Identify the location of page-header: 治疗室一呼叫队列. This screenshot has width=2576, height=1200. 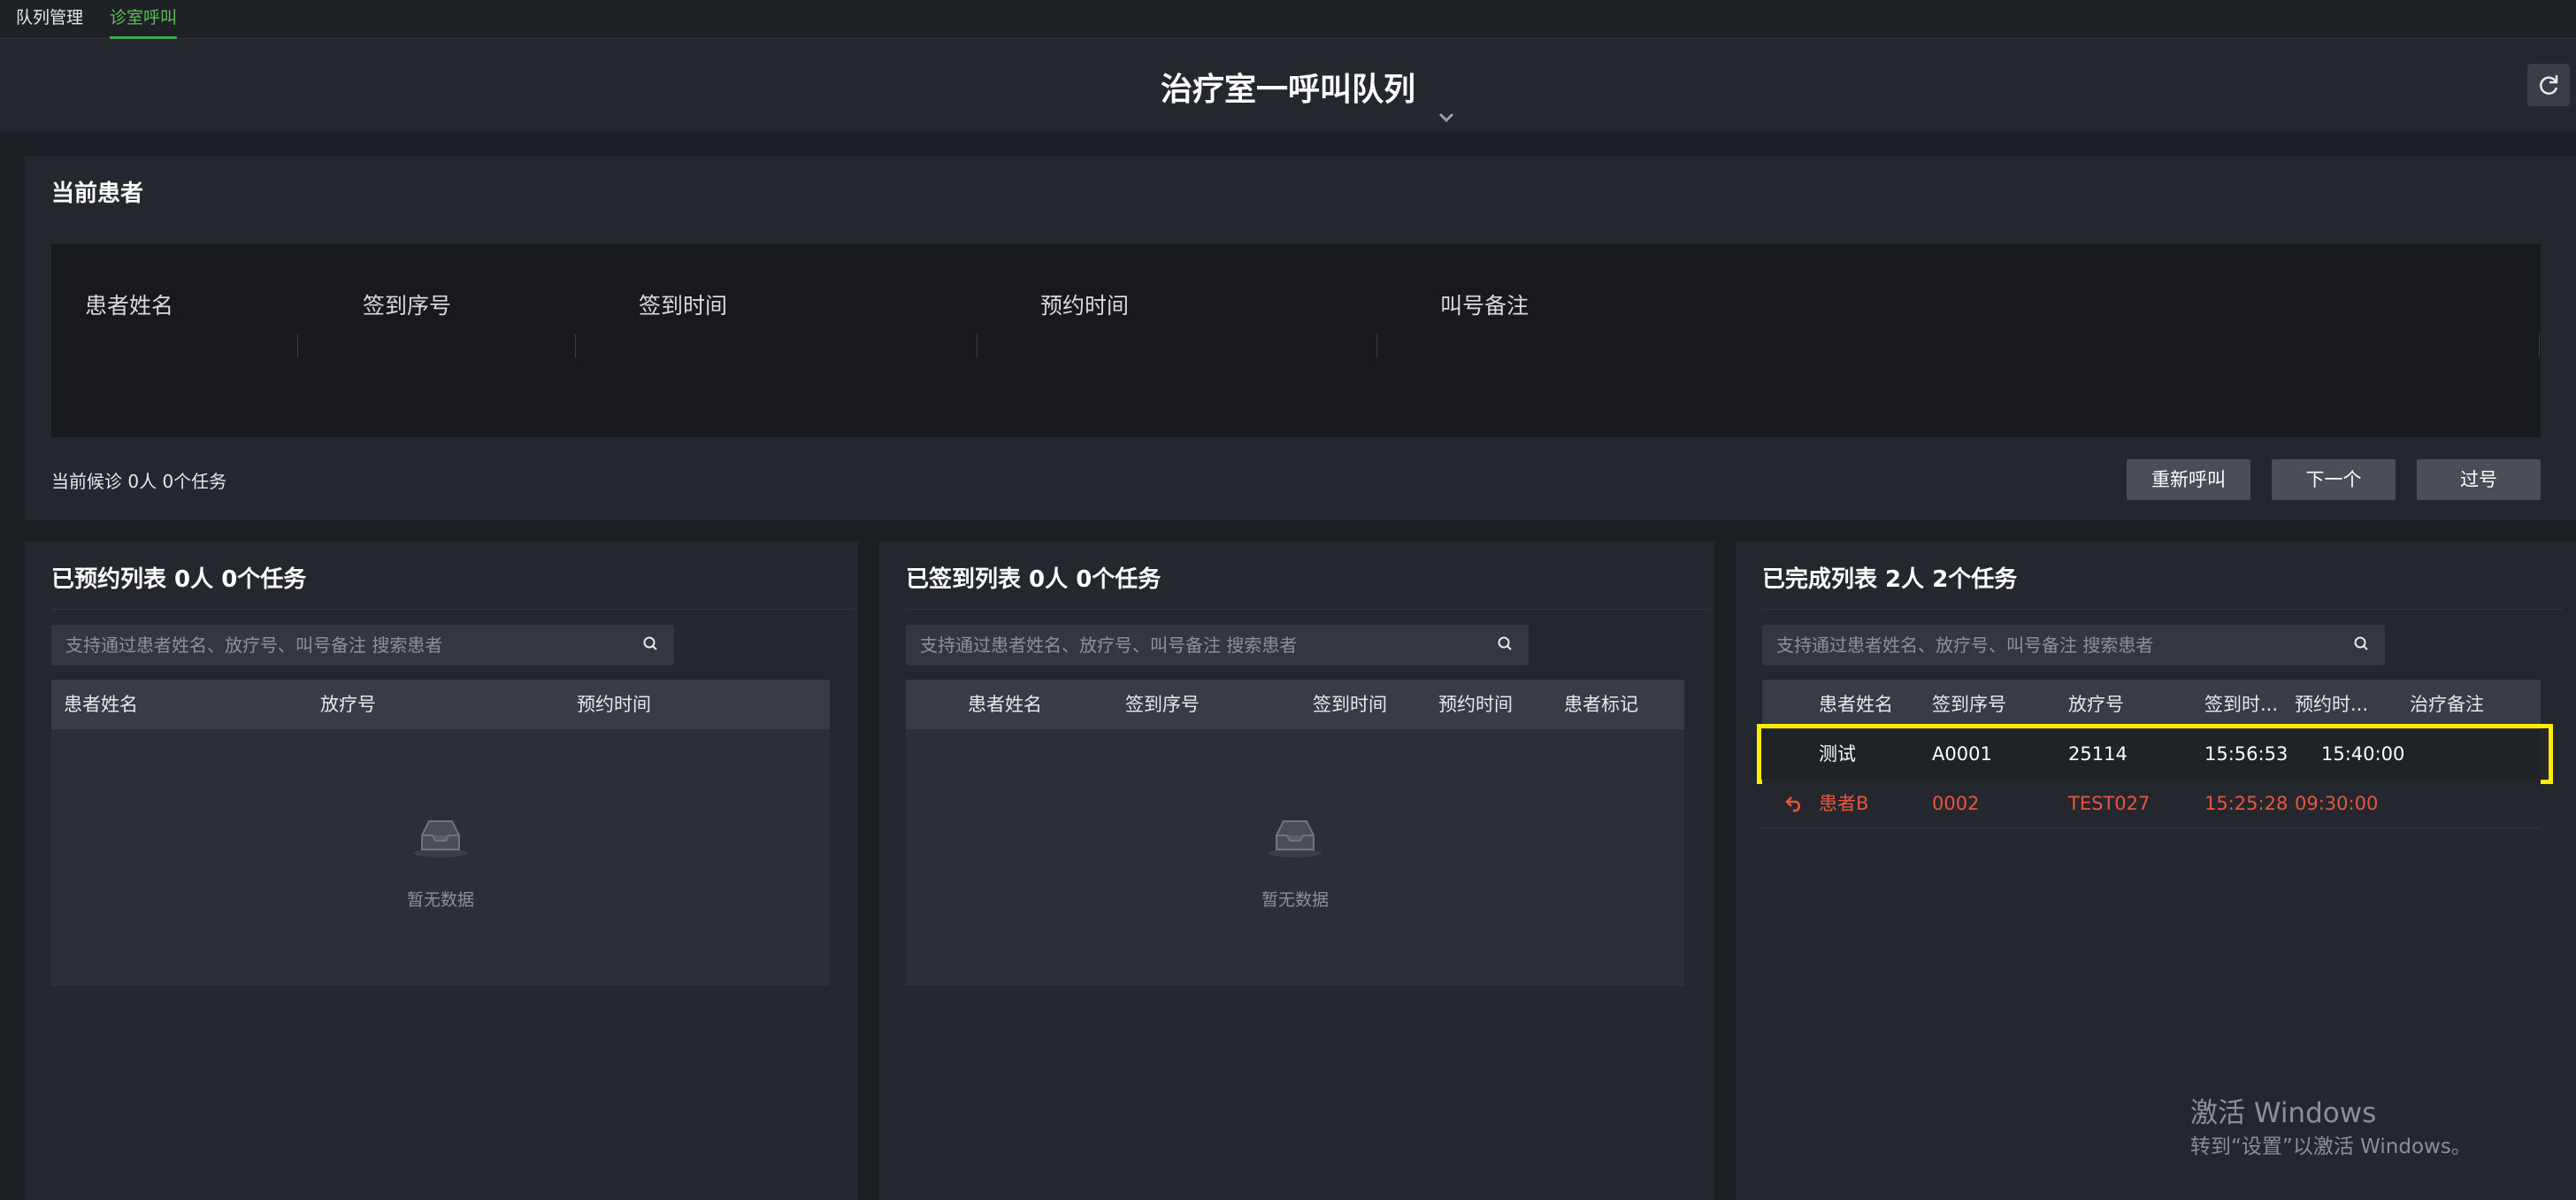
(1288, 86).